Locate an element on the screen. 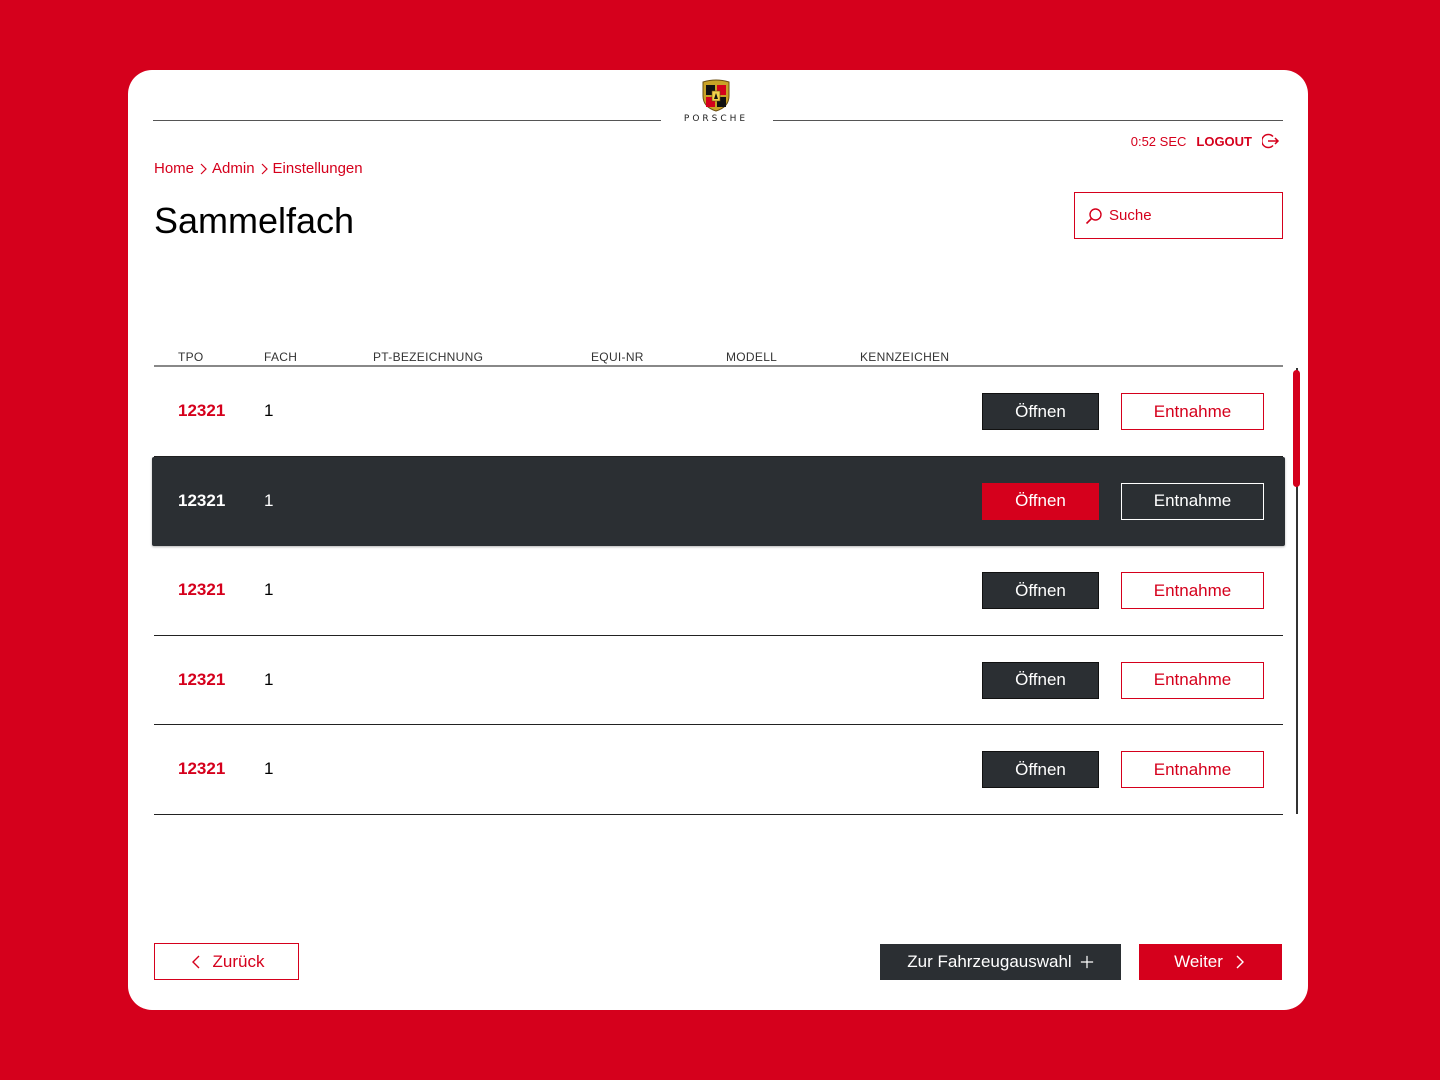 The image size is (1440, 1080). breadcrumb-settings: Einstellungen is located at coordinates (318, 168).